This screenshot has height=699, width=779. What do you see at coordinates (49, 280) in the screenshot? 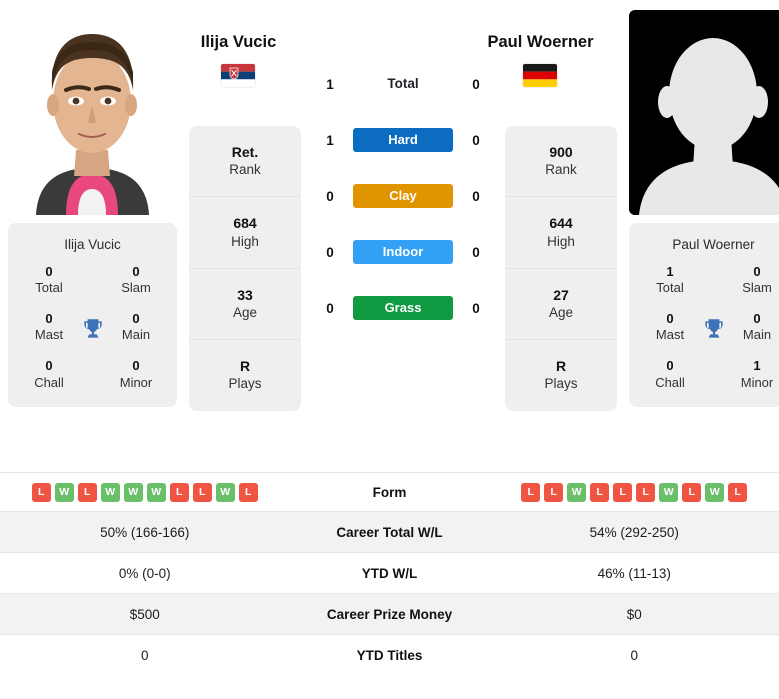
I see `left-titles-total: 0 Total` at bounding box center [49, 280].